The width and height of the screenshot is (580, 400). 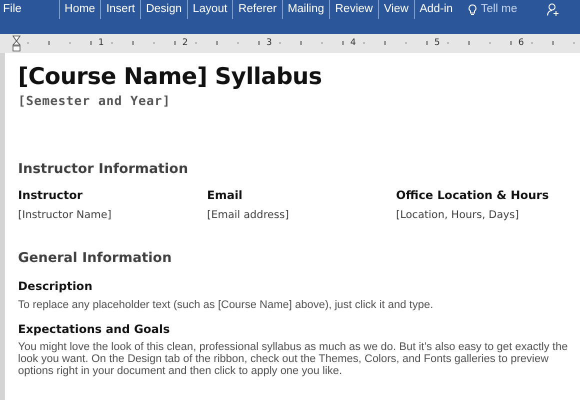 I want to click on indent-marker-icon, so click(x=16, y=43).